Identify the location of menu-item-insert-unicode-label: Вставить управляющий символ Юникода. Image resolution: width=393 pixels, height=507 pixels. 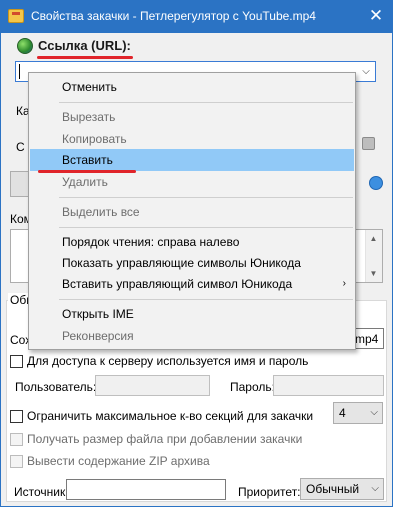
(177, 284).